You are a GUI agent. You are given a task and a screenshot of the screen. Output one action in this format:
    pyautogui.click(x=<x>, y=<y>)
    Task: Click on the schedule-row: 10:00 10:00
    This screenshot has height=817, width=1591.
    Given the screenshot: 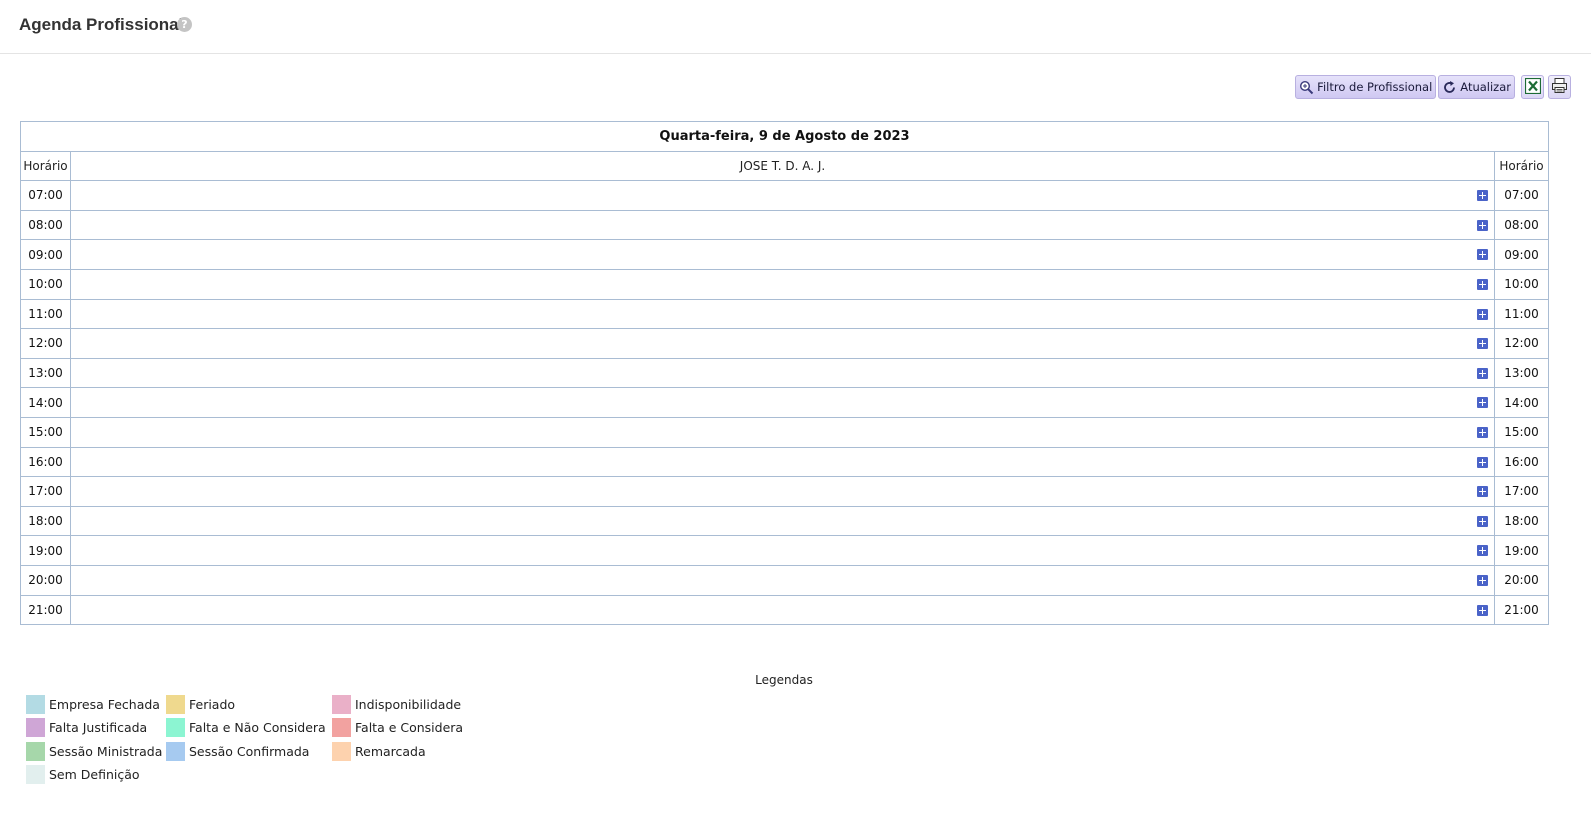 What is the action you would take?
    pyautogui.click(x=785, y=284)
    